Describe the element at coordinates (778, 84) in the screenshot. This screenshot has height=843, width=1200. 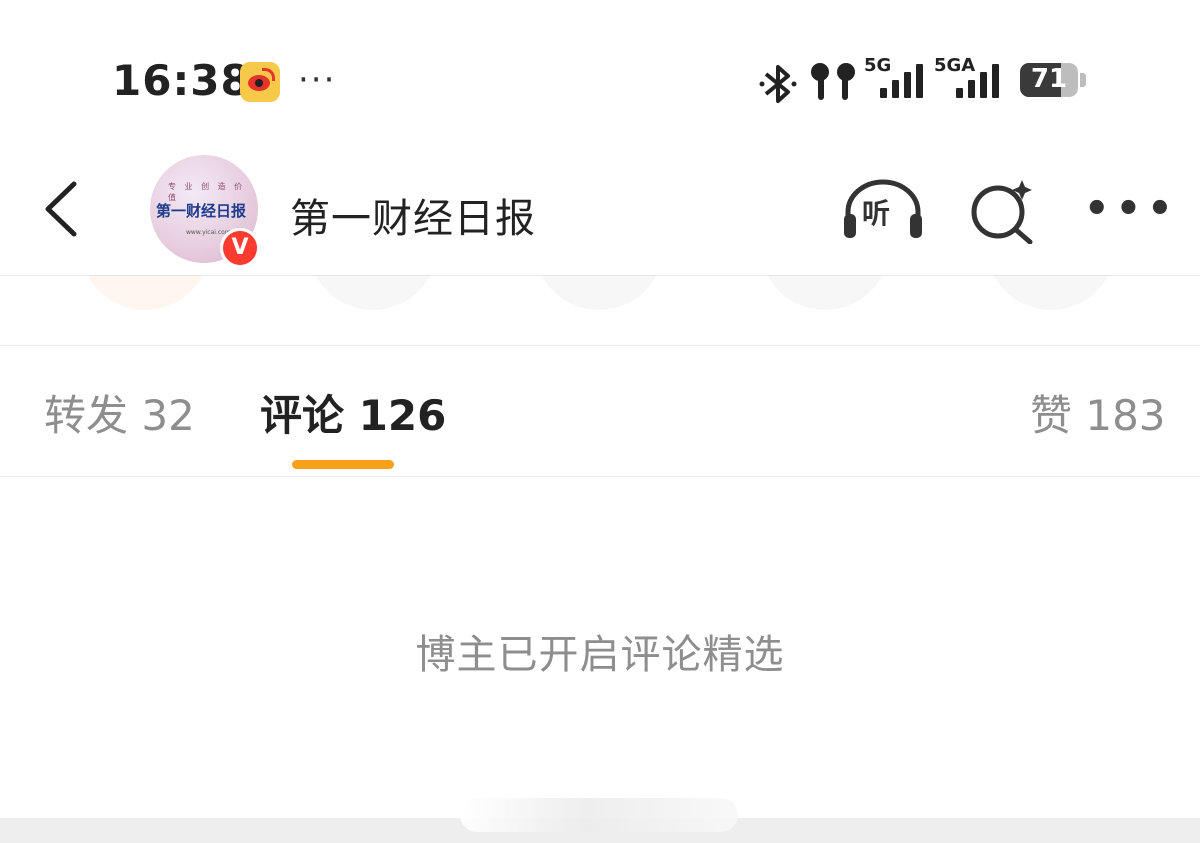
I see `bluetooth-icon` at that location.